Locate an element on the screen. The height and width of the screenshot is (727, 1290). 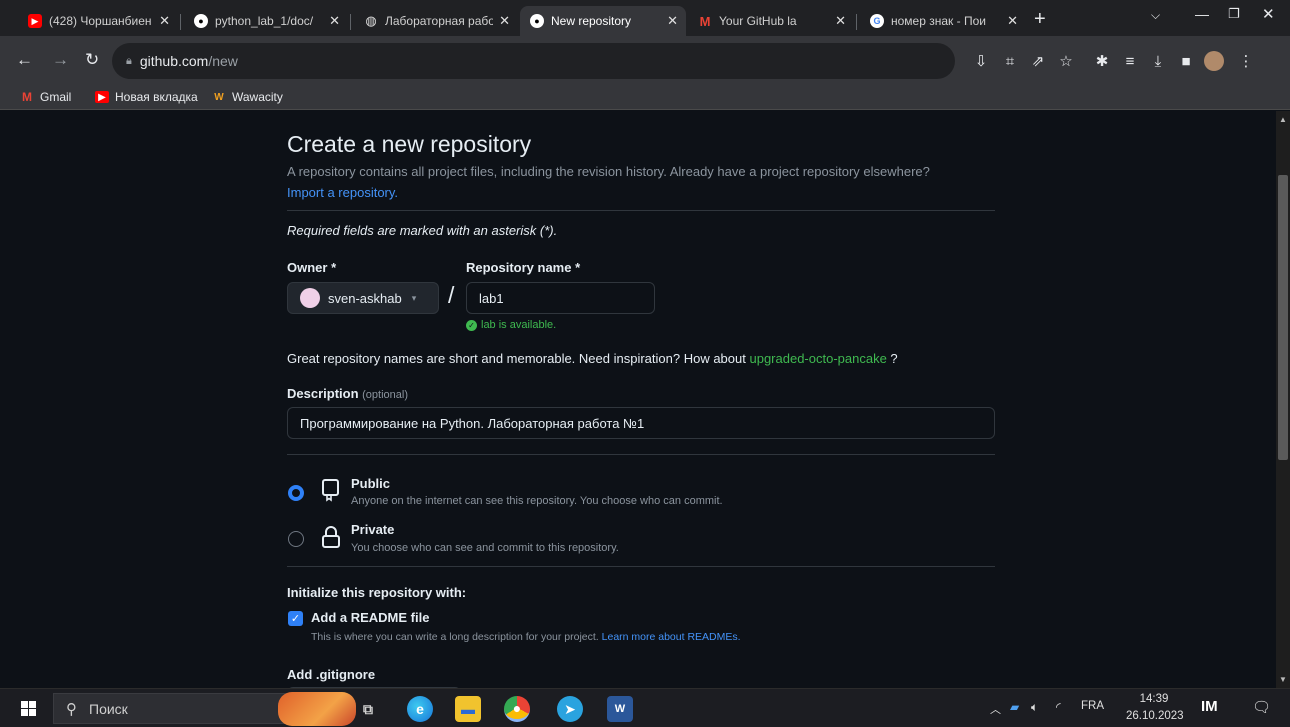
tab-divider is located at coordinates (856, 22).